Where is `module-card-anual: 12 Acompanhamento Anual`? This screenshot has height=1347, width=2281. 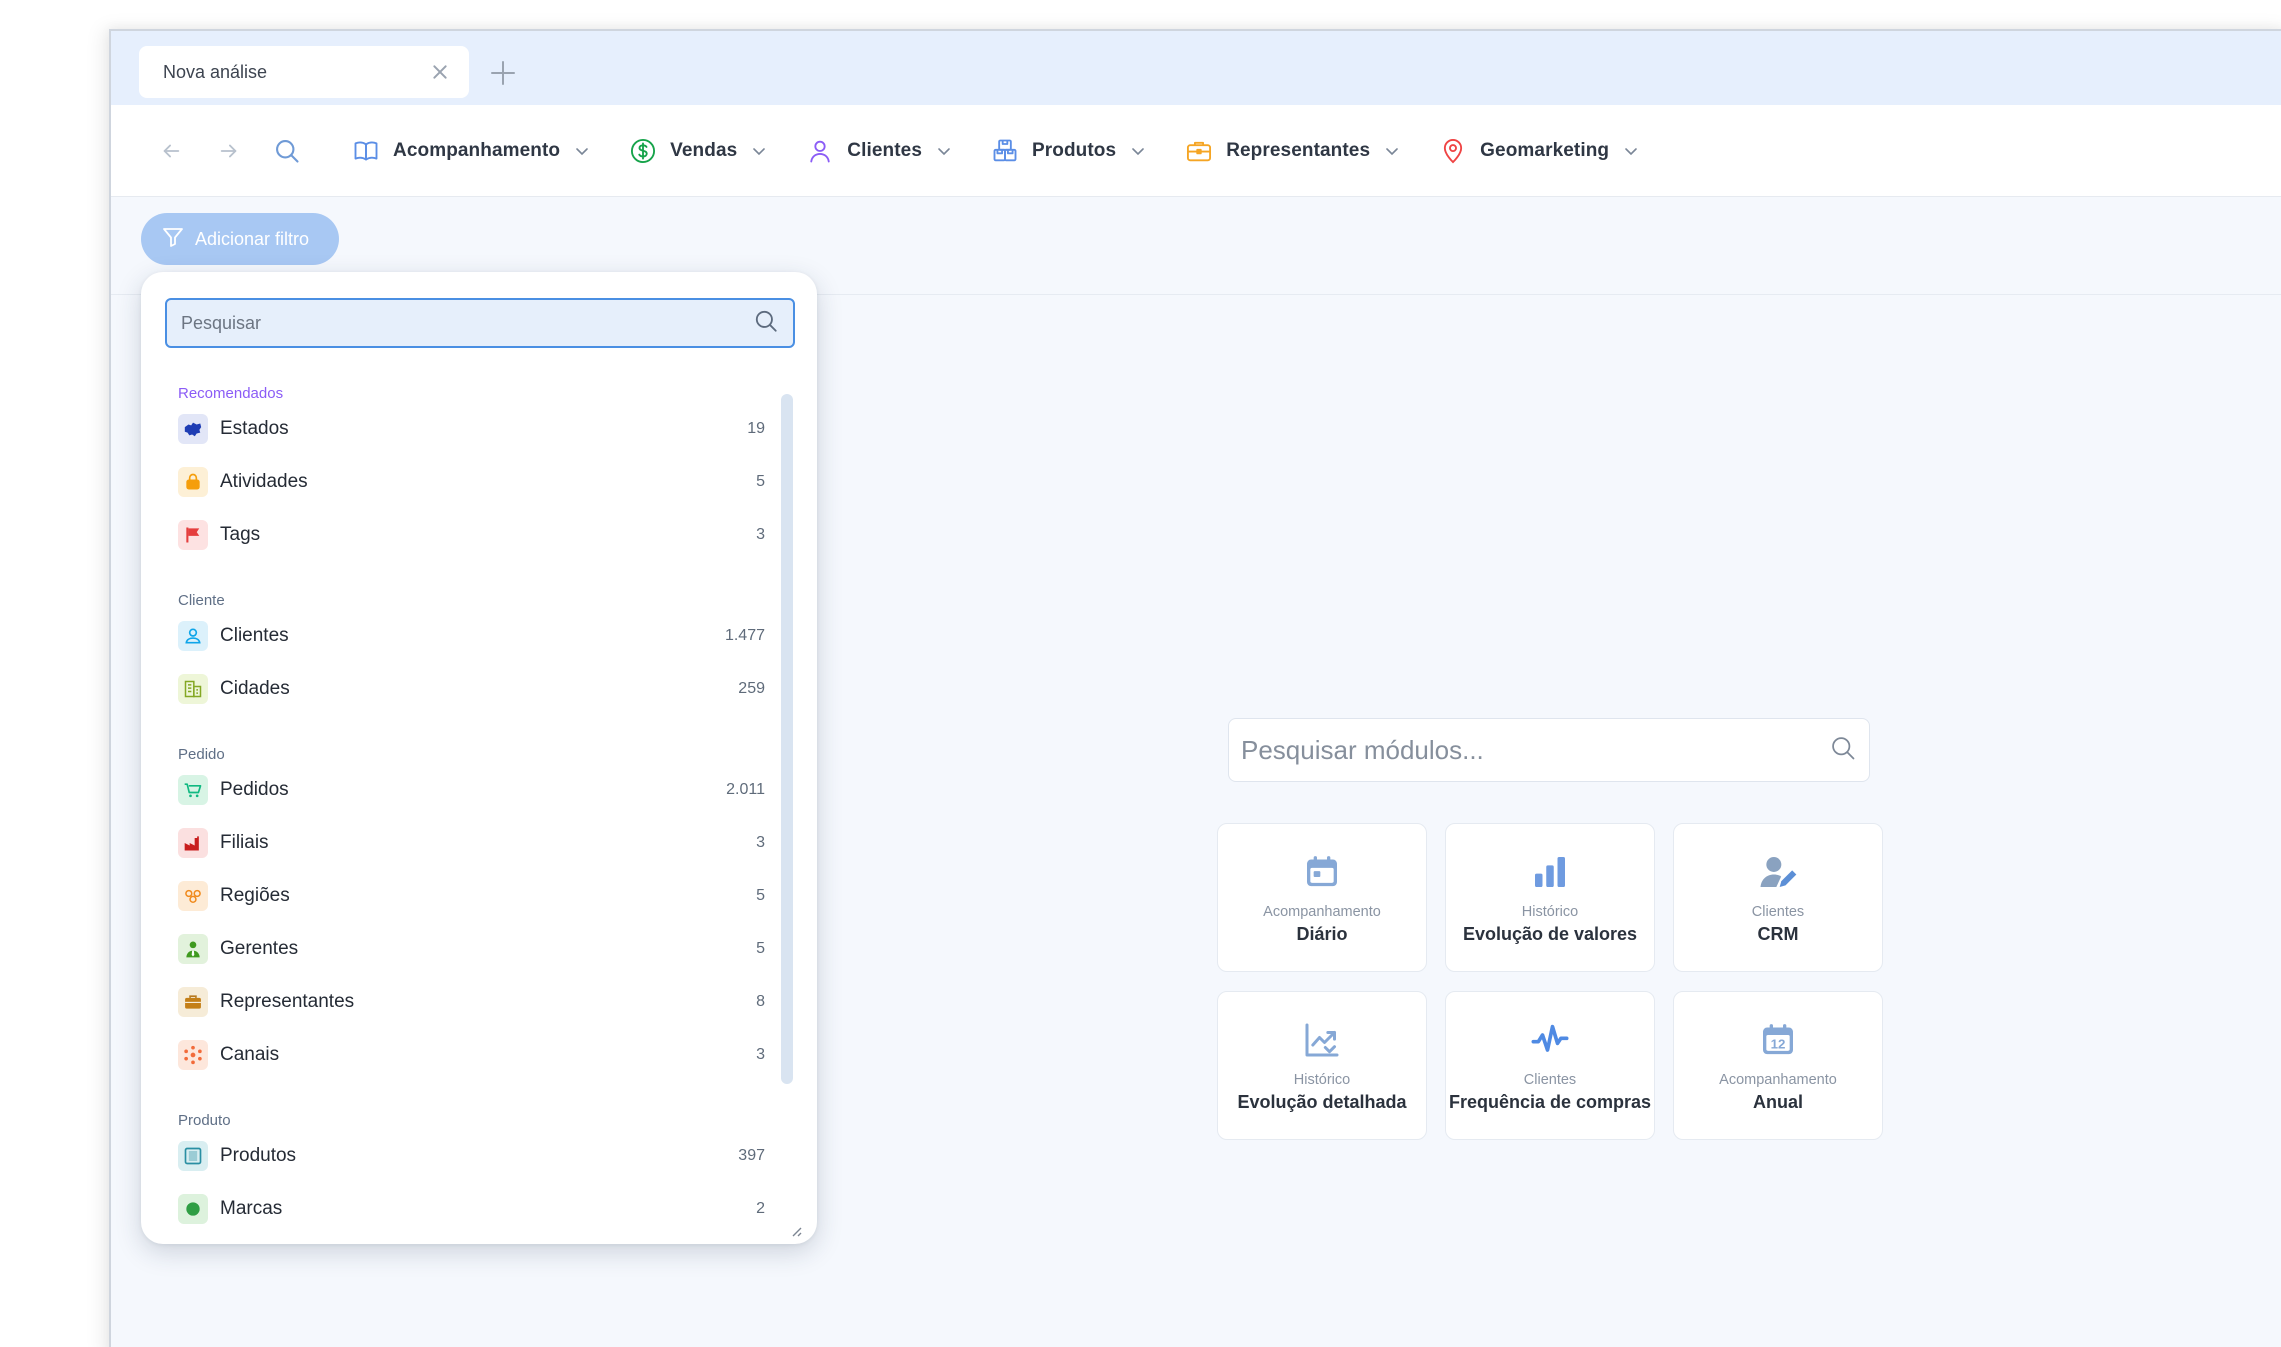
module-card-anual: 12 Acompanhamento Anual is located at coordinates (1778, 1065).